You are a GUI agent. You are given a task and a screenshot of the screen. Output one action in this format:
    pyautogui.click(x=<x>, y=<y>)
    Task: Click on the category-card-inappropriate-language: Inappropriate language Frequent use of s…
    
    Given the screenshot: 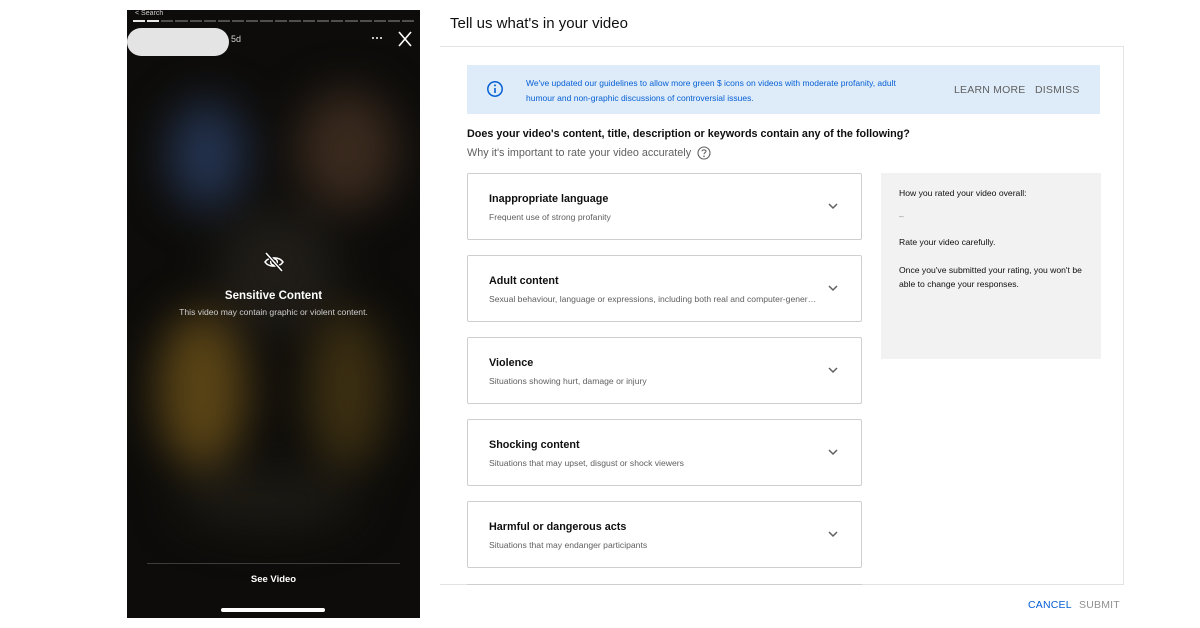 What is the action you would take?
    pyautogui.click(x=664, y=206)
    